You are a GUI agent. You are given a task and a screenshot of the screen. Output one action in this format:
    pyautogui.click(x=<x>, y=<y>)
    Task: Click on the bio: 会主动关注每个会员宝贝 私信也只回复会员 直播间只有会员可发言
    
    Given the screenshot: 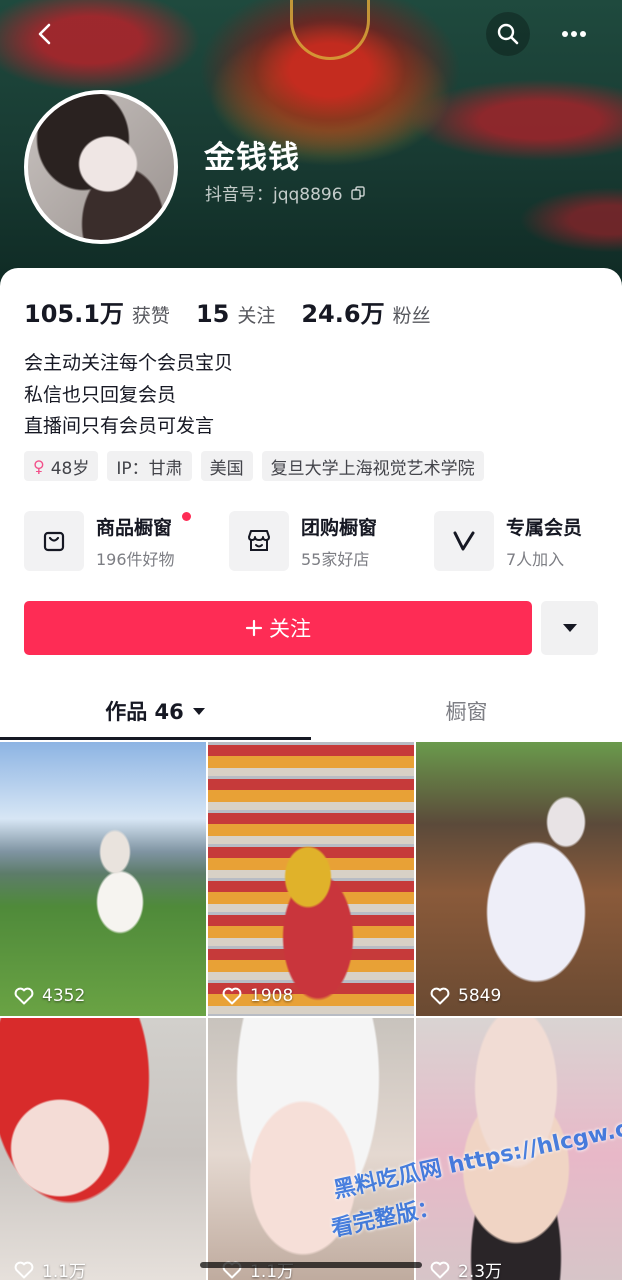 What is the action you would take?
    pyautogui.click(x=128, y=395)
    